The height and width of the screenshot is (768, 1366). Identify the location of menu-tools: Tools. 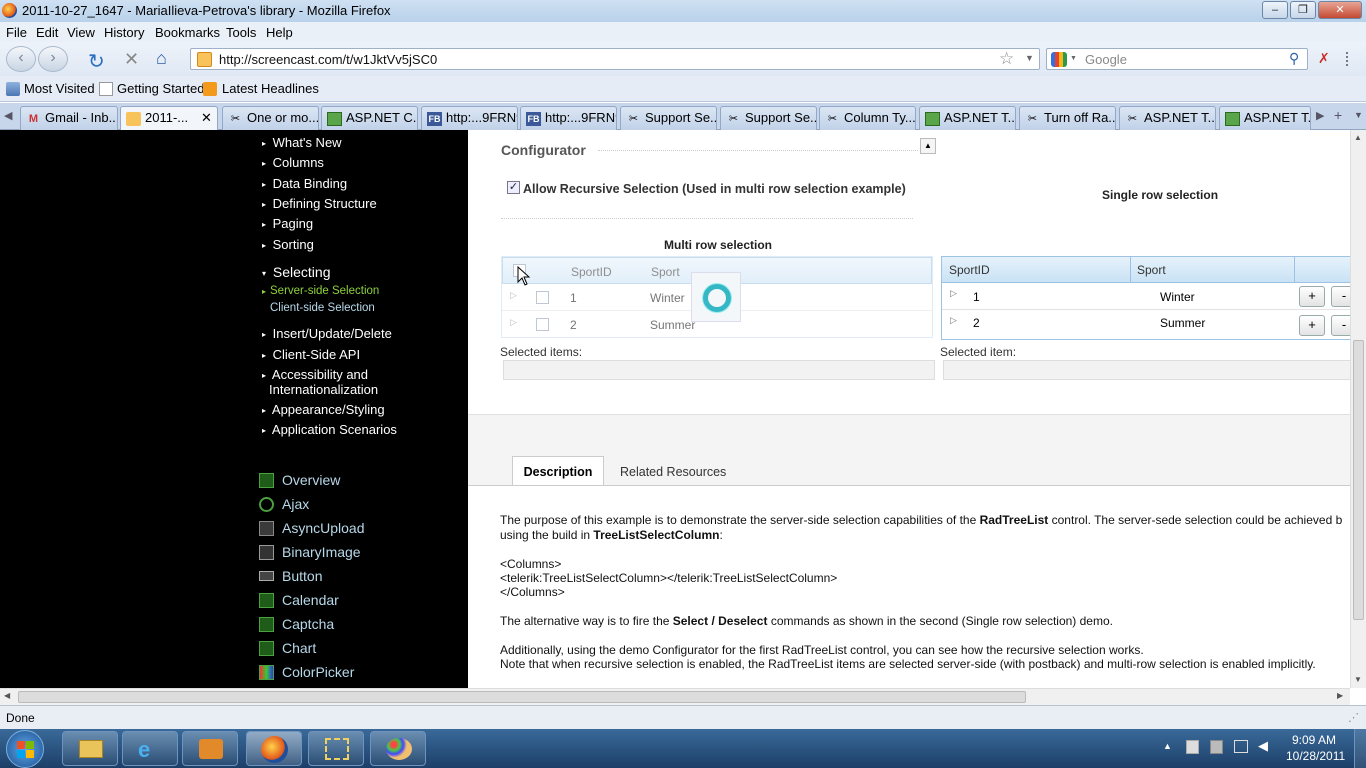
(241, 32).